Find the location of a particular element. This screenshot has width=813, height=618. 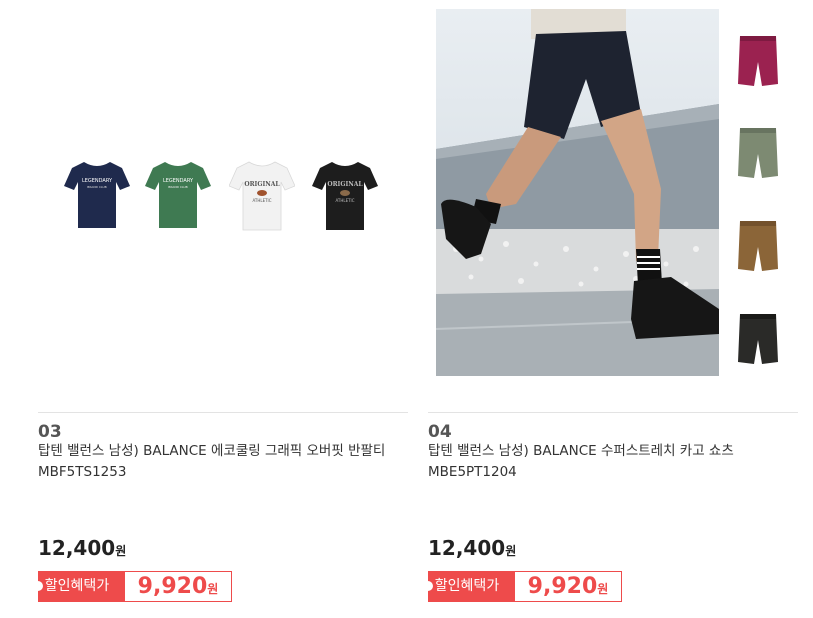

tee-print-4b: ATHLETIC is located at coordinates (344, 200).